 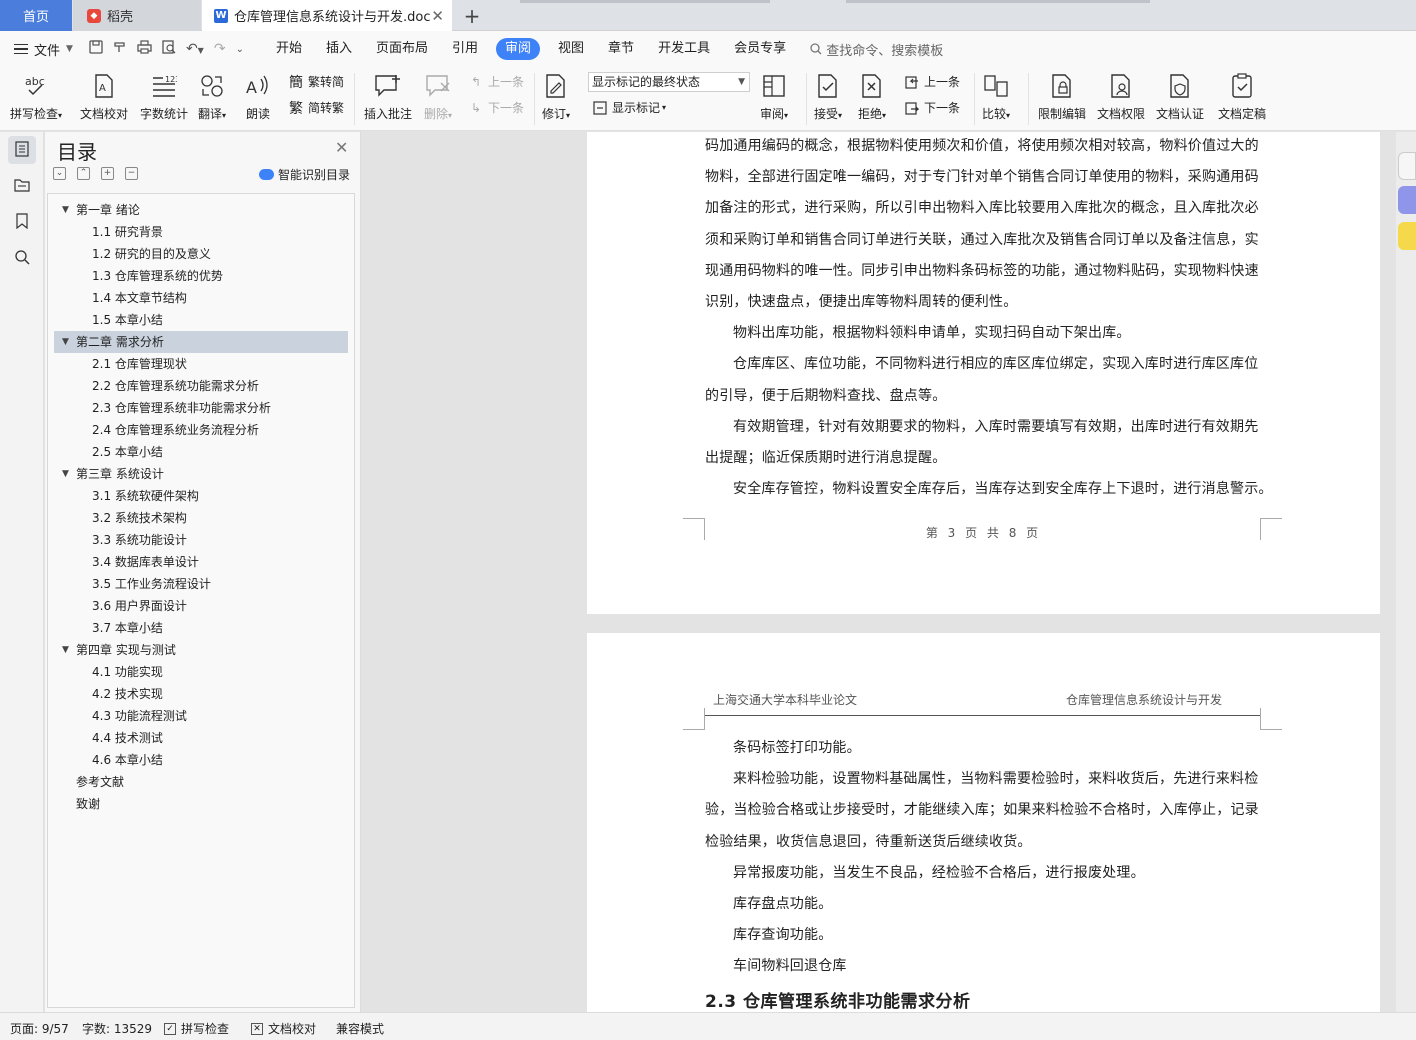 What do you see at coordinates (201, 738) in the screenshot?
I see `toc-item: 4.4 技术测试` at bounding box center [201, 738].